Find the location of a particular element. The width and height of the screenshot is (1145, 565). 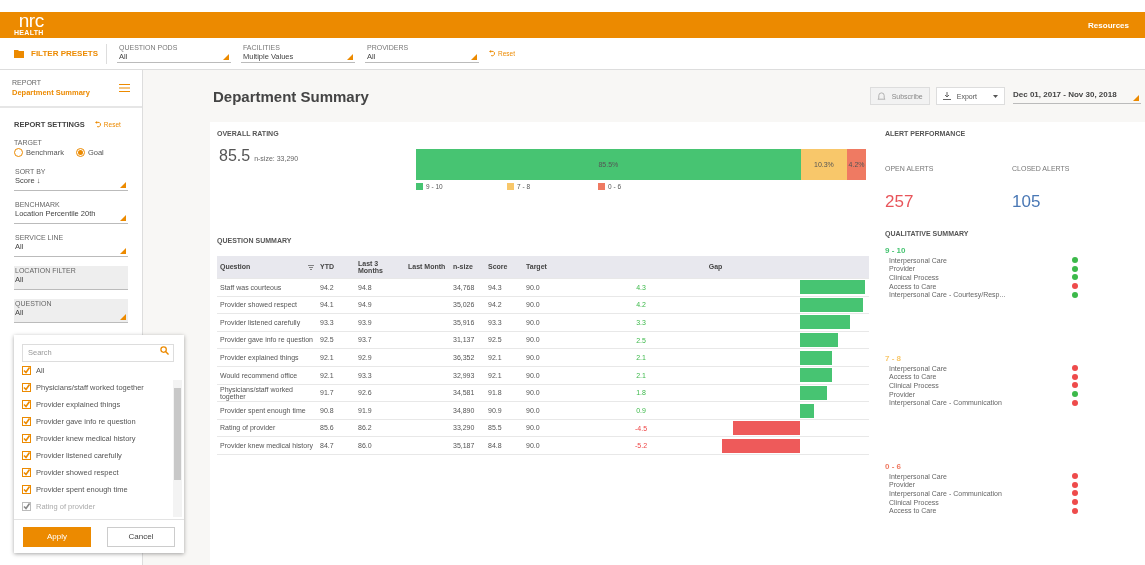

cancel-button: Cancel is located at coordinates (141, 536).